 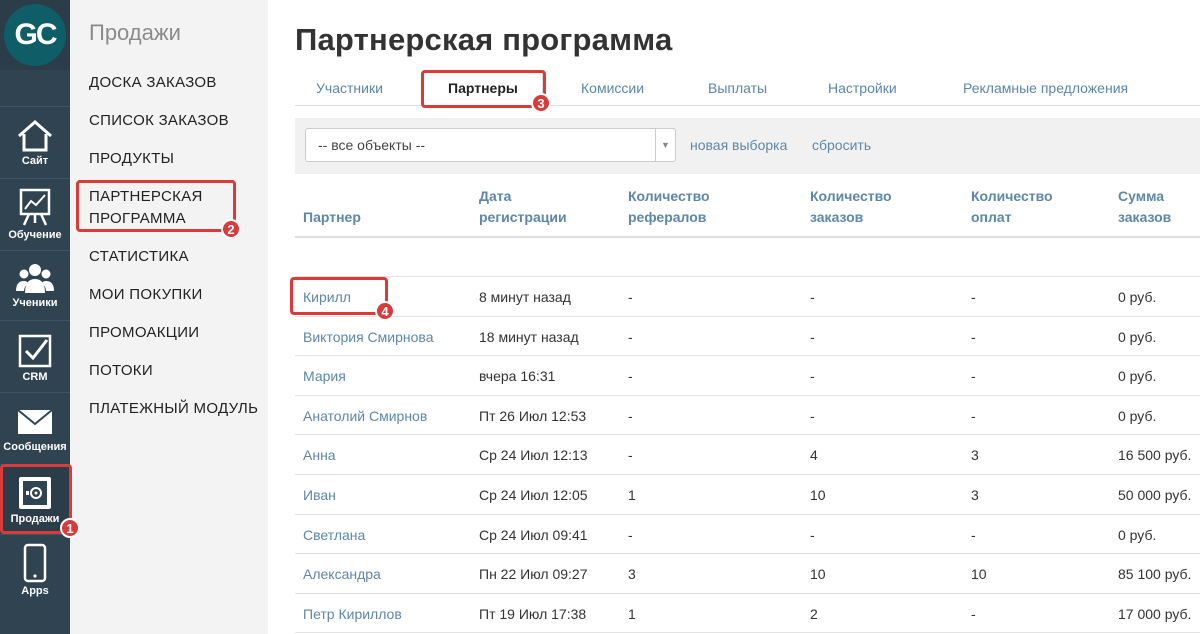 I want to click on col-header-partner: Партнер, so click(x=332, y=217).